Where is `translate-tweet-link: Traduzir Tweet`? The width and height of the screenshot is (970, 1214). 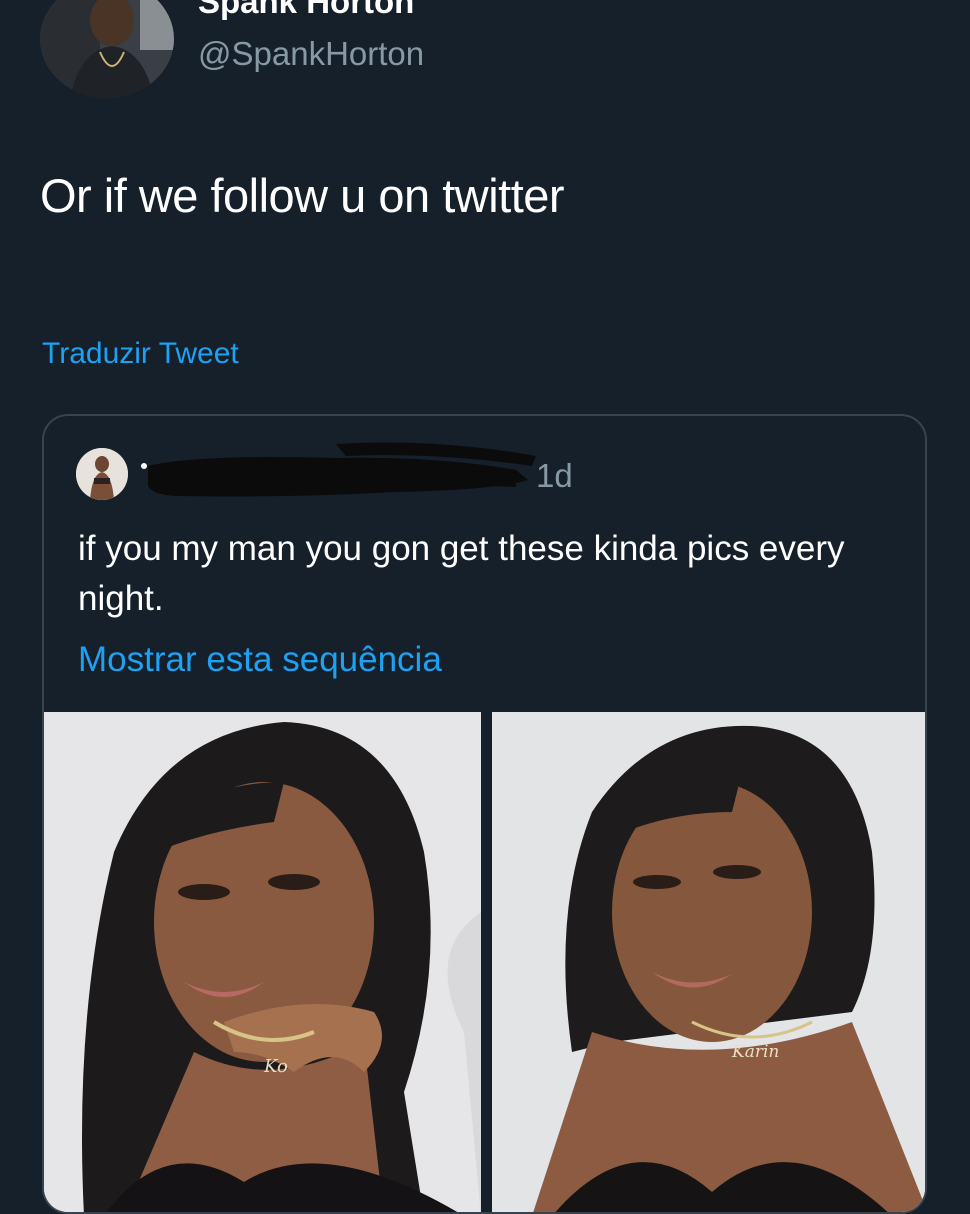
translate-tweet-link: Traduzir Tweet is located at coordinates (140, 354).